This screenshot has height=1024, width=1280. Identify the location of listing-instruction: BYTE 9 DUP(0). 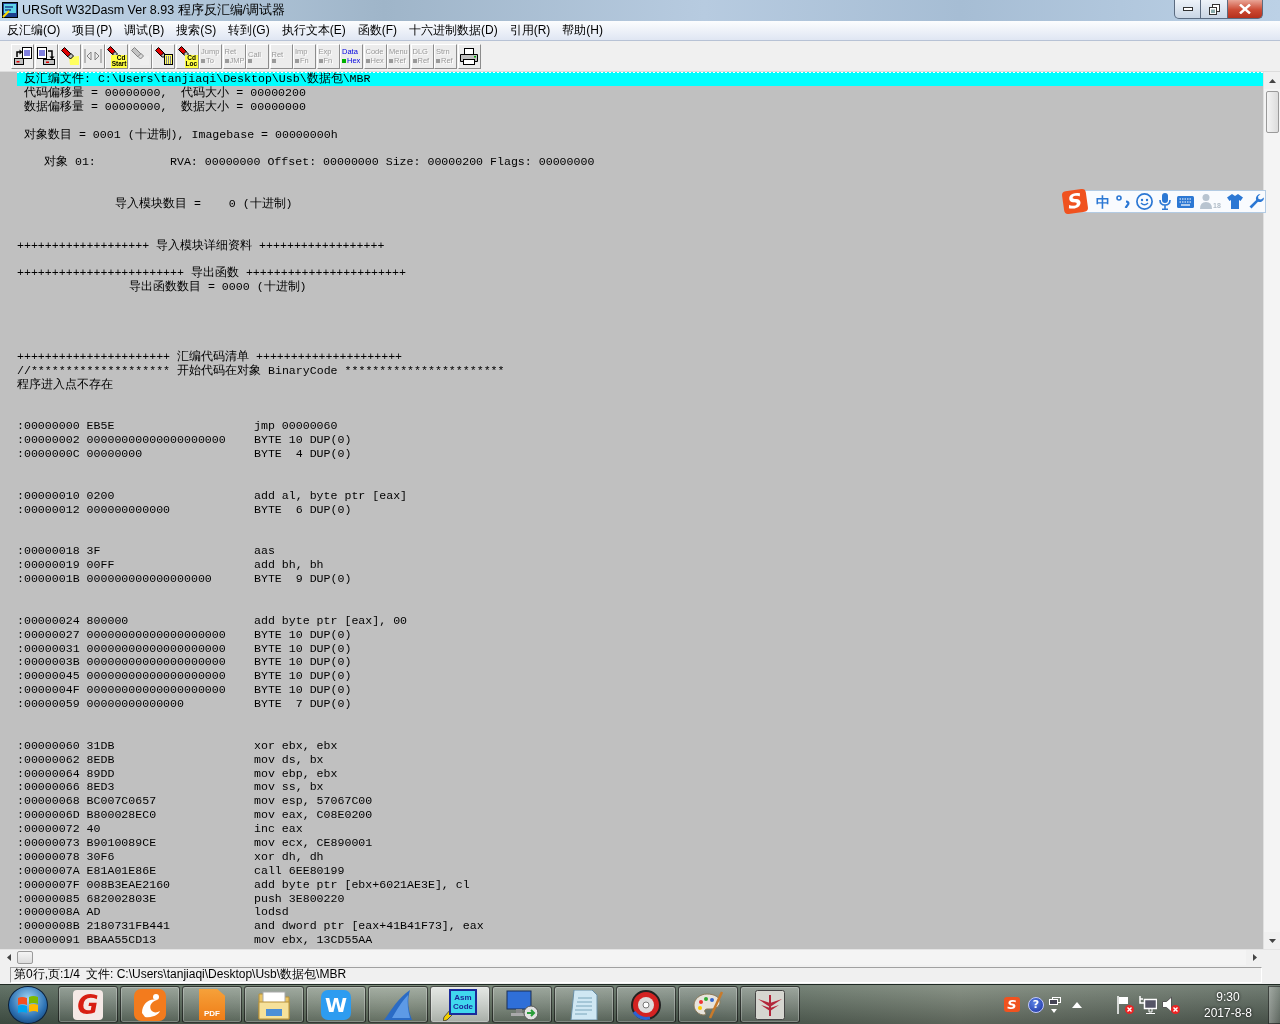
(303, 579).